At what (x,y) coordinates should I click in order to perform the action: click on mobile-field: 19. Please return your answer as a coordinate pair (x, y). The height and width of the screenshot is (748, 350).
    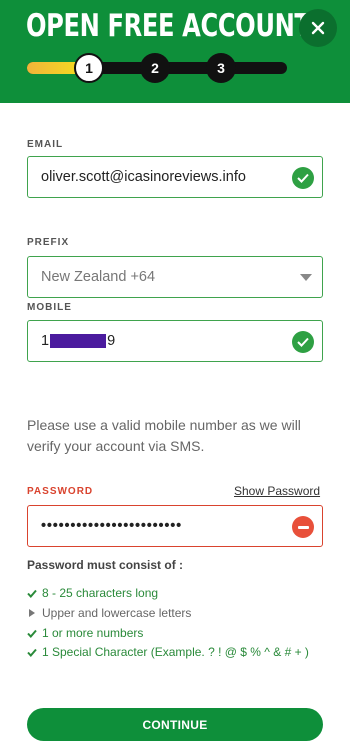
    Looking at the image, I should click on (175, 341).